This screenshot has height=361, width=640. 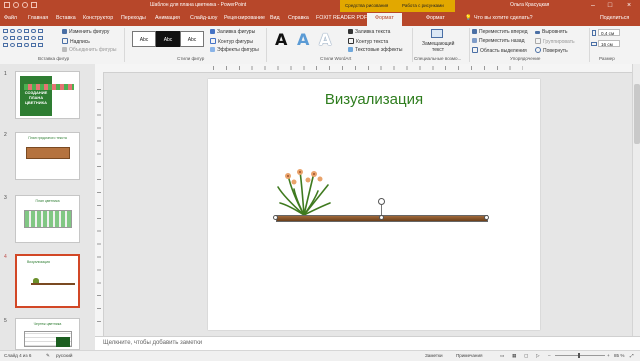 What do you see at coordinates (423, 5) in the screenshot?
I see `context-hint-label: Работа с рисунками` at bounding box center [423, 5].